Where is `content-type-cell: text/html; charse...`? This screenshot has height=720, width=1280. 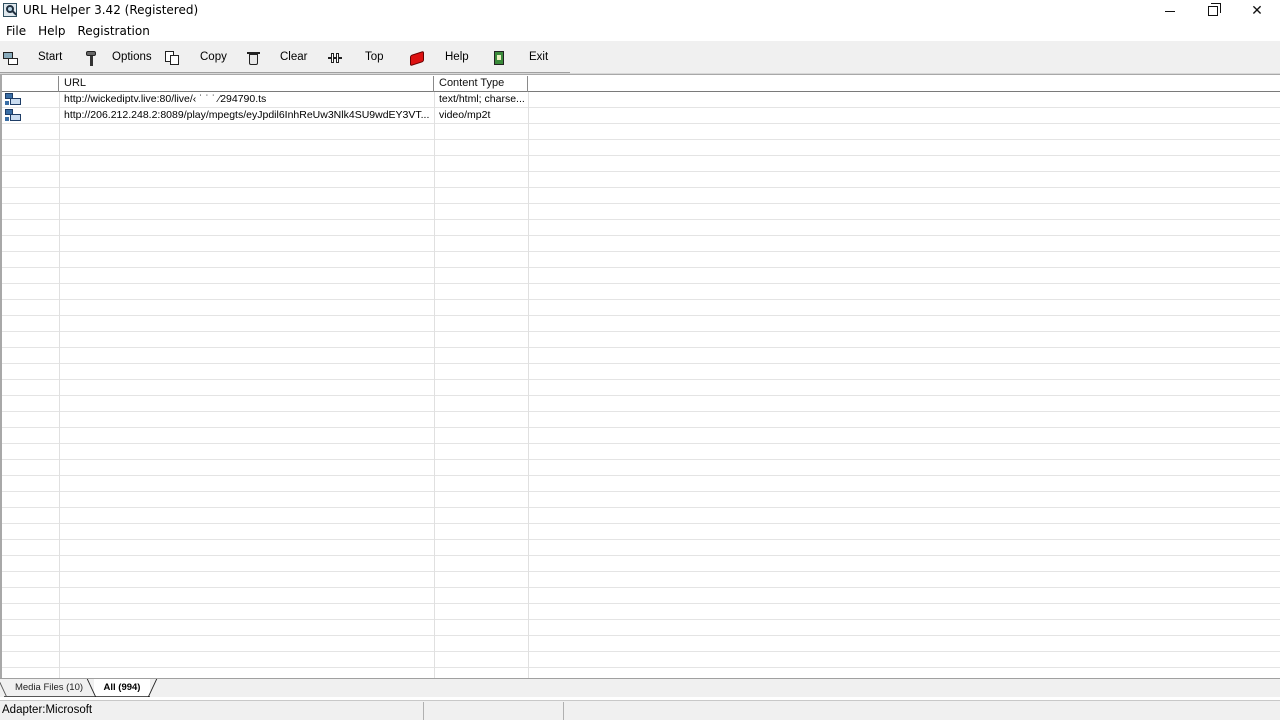
content-type-cell: text/html; charse... is located at coordinates (482, 99).